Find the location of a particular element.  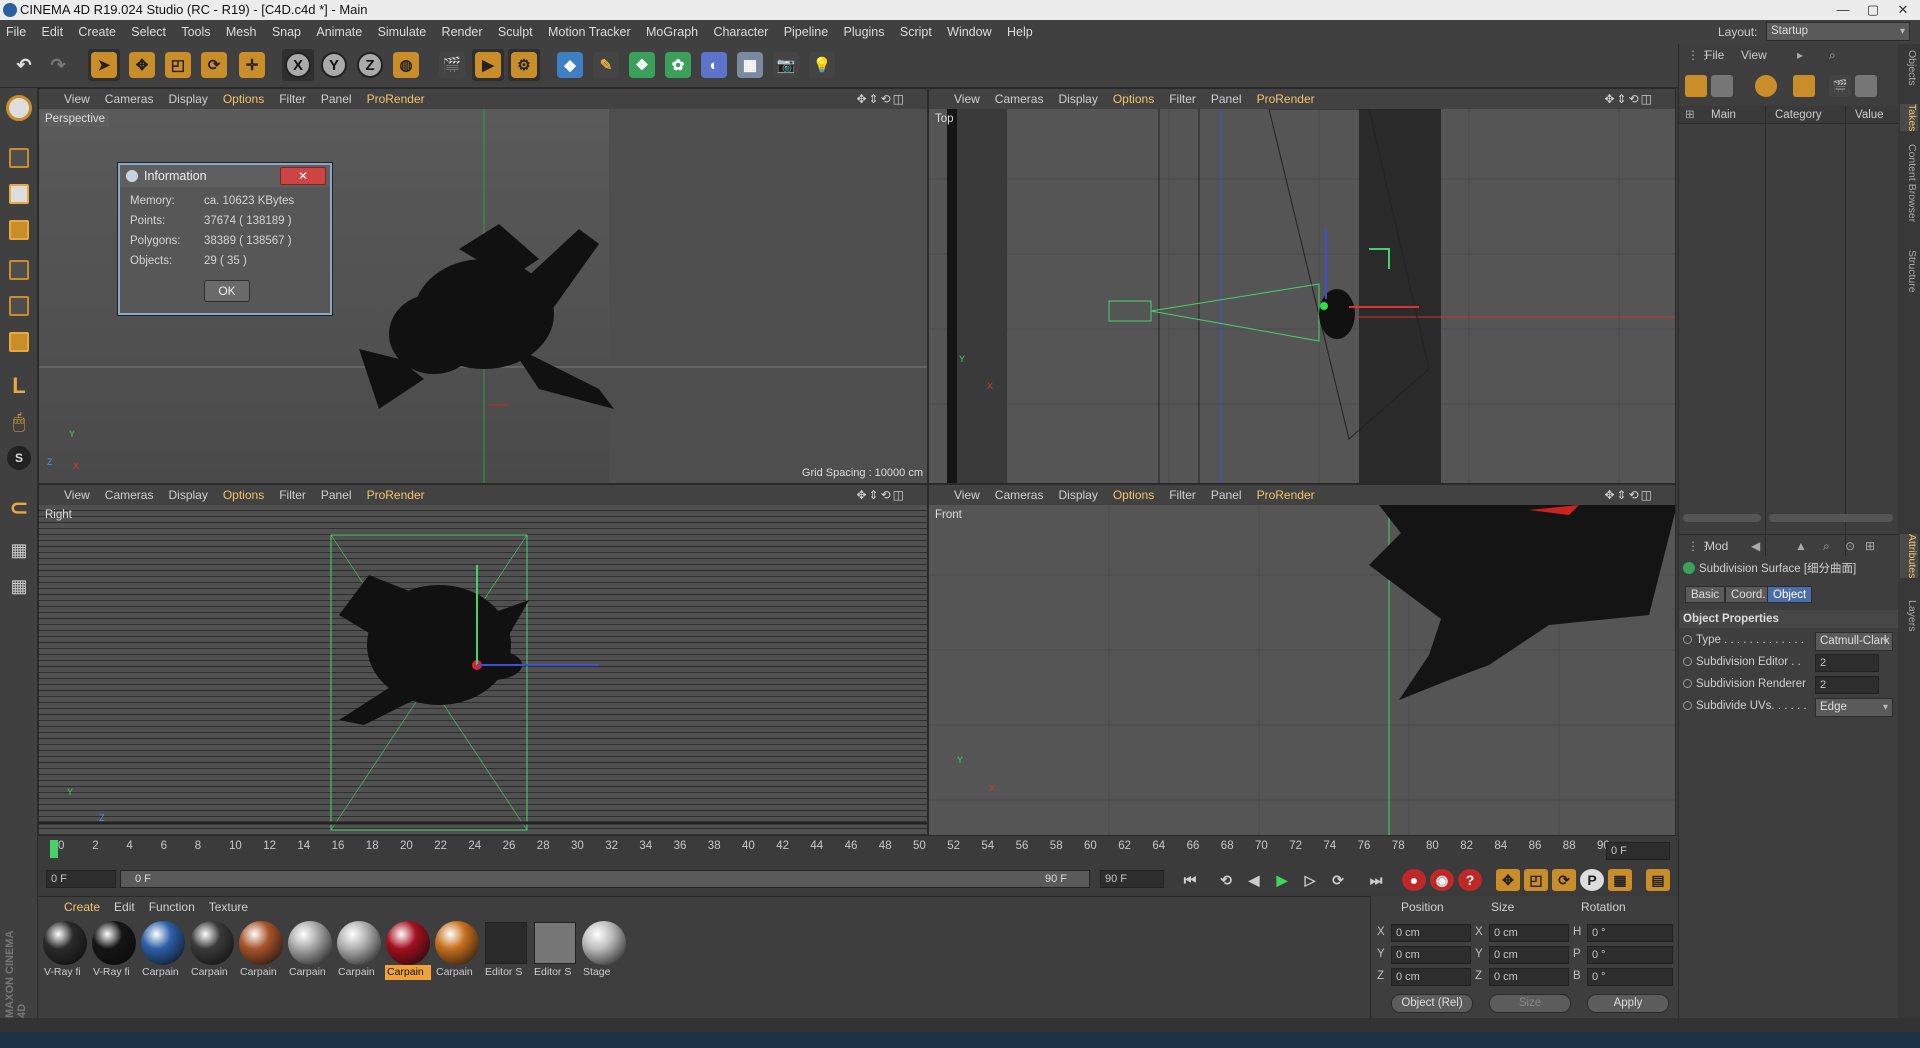

menu-snap: Snap is located at coordinates (286, 32).